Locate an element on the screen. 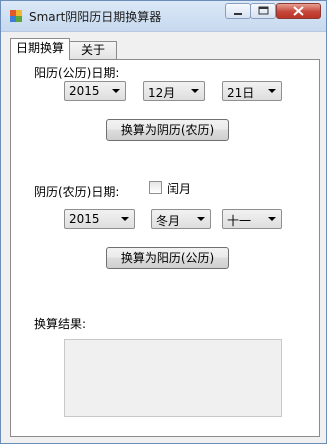 Image resolution: width=327 pixels, height=444 pixels. tab-about: 关于 is located at coordinates (93, 50).